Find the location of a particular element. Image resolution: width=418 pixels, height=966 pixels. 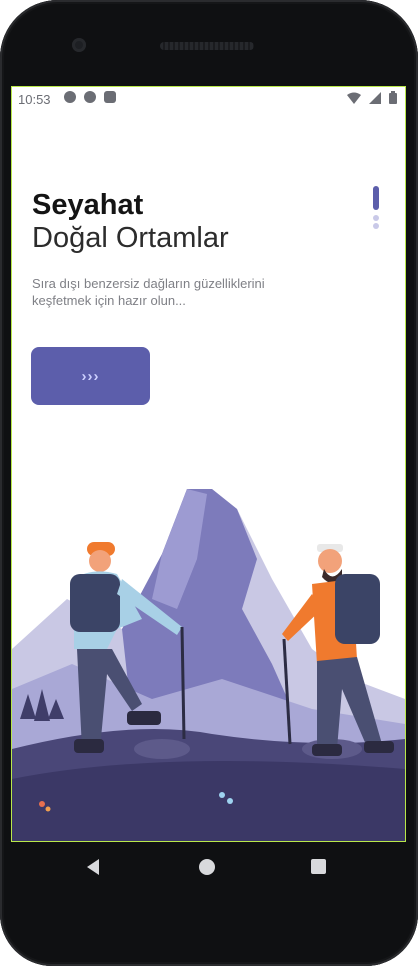

settings-icon is located at coordinates (70, 97).